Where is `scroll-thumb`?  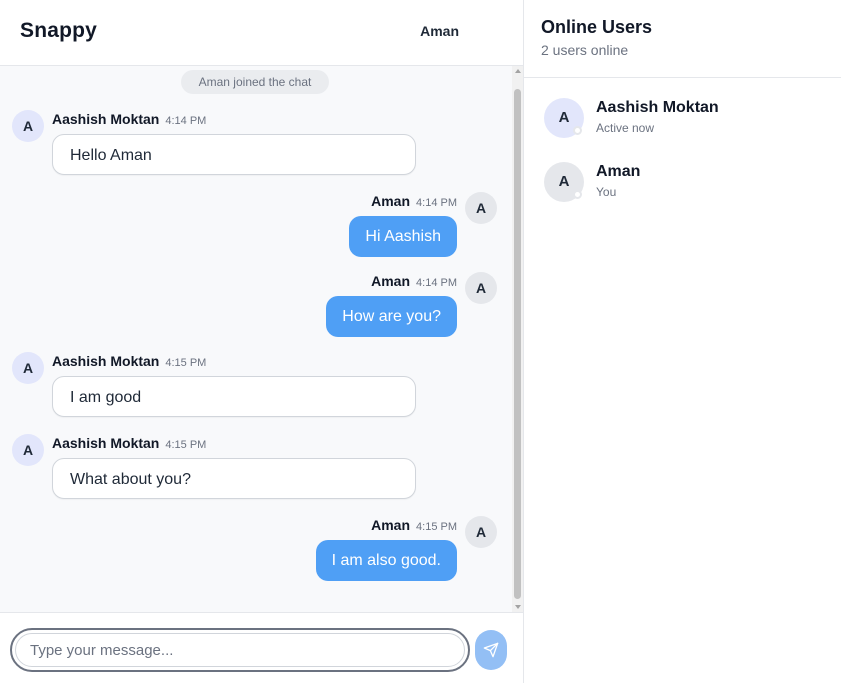 scroll-thumb is located at coordinates (517, 344).